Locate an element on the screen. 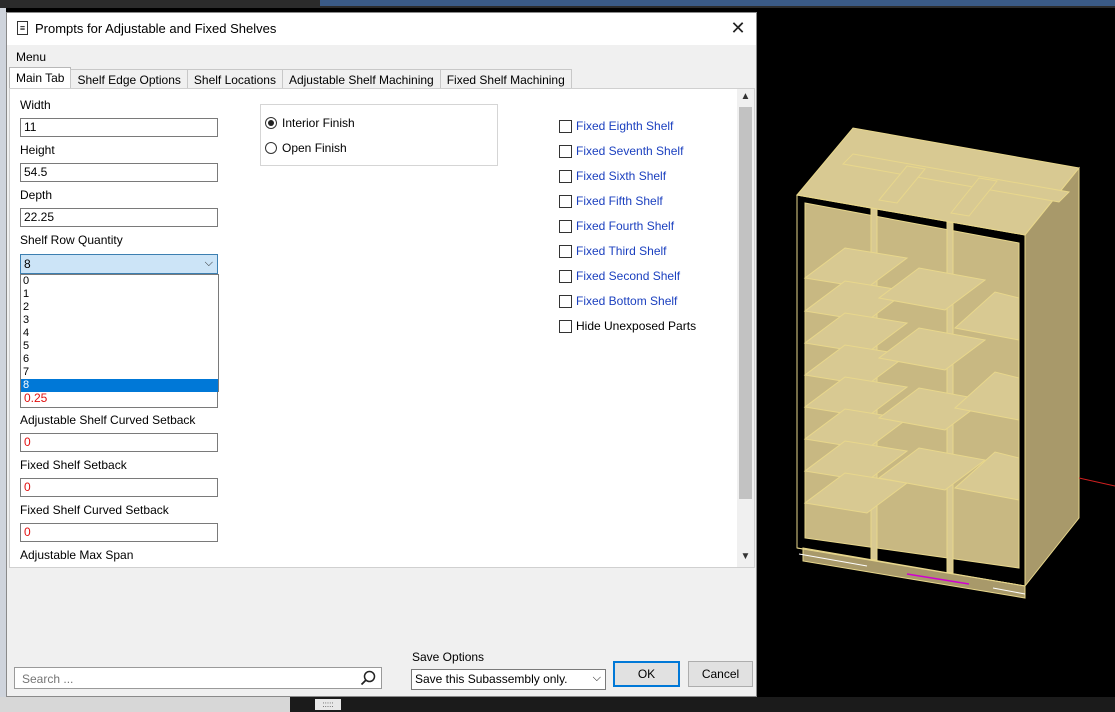  dropdown-option-selected: 8 is located at coordinates (119, 385).